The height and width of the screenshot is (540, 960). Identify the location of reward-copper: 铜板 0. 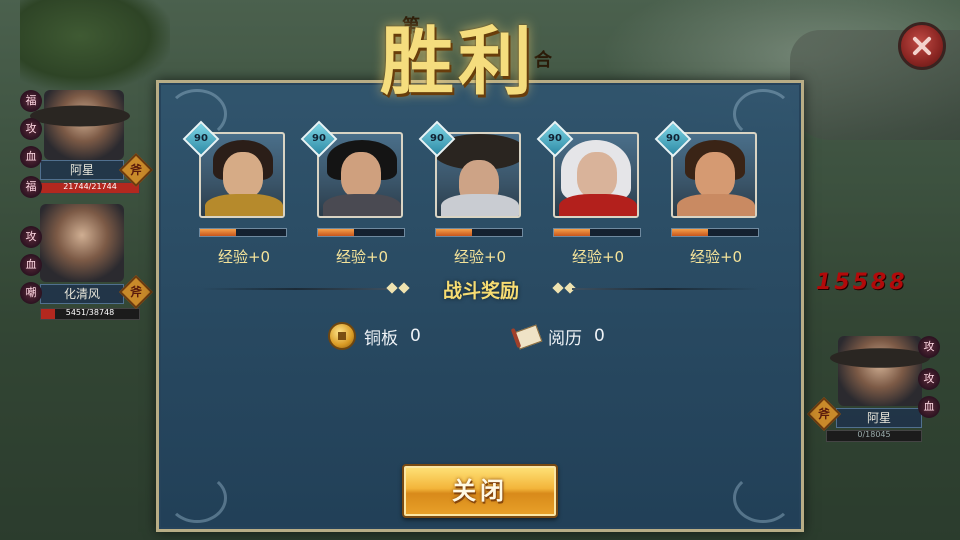
(374, 336).